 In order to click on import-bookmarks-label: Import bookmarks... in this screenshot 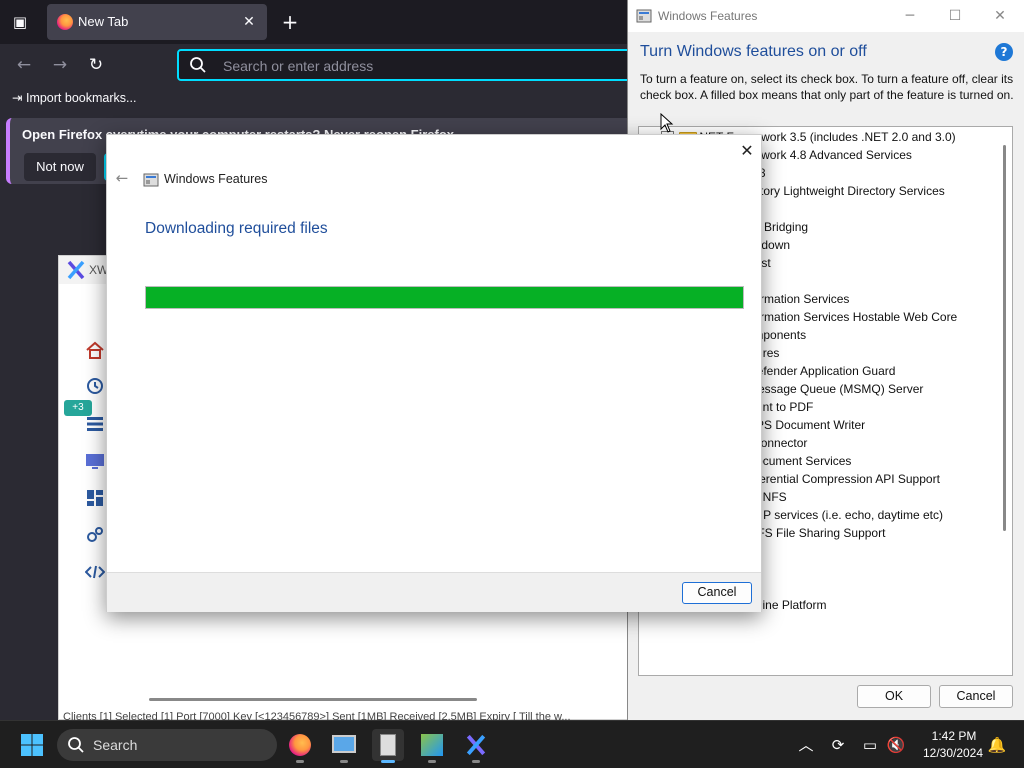, I will do `click(81, 98)`.